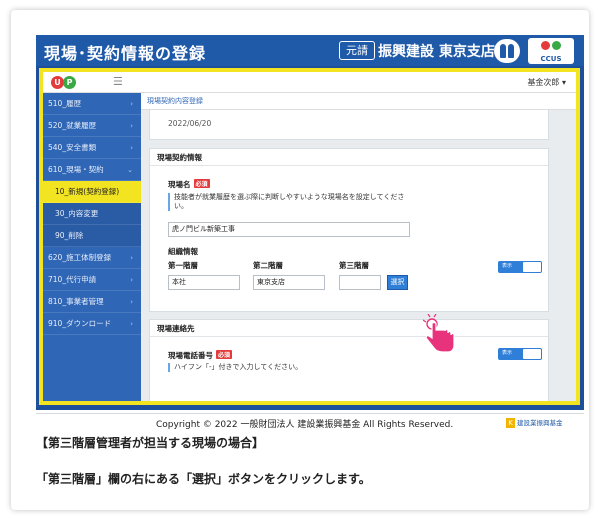 This screenshot has width=600, height=522. I want to click on site-name-note: 技能者が就業履歴を選ぶ際に判断しやすいような現場名を設定してください。, so click(293, 202).